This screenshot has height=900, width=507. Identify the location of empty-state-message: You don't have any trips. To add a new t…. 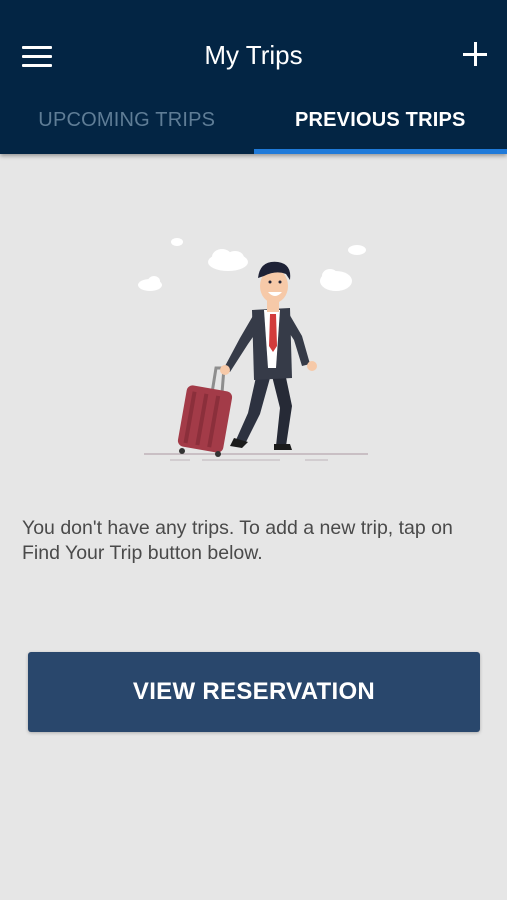
(237, 540).